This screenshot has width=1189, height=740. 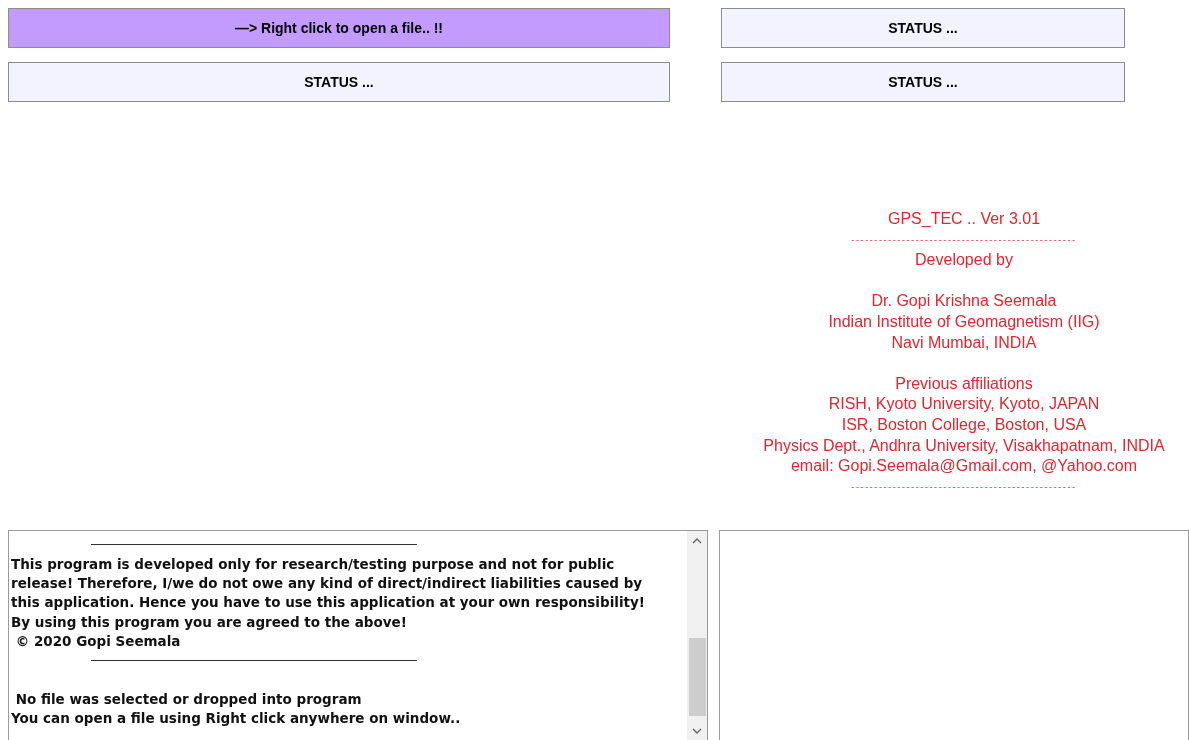 I want to click on log-text: By using this program you are agreed to the above!, so click(x=209, y=621).